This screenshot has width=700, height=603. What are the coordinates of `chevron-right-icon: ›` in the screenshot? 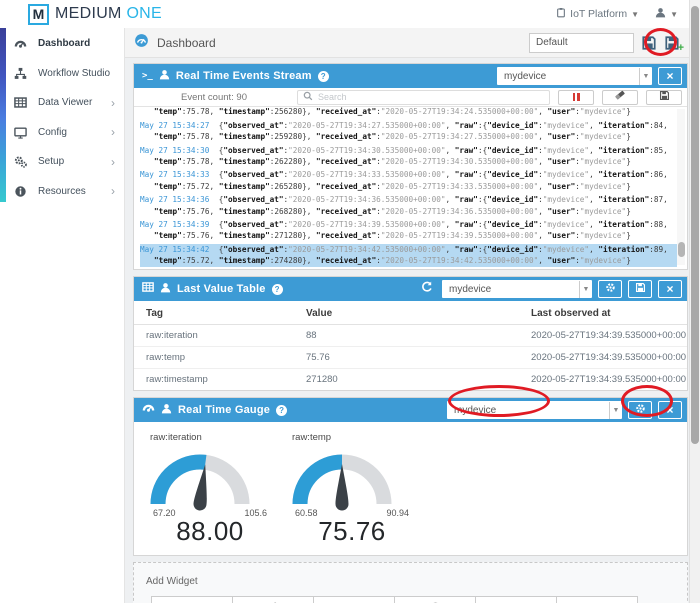 It's located at (113, 161).